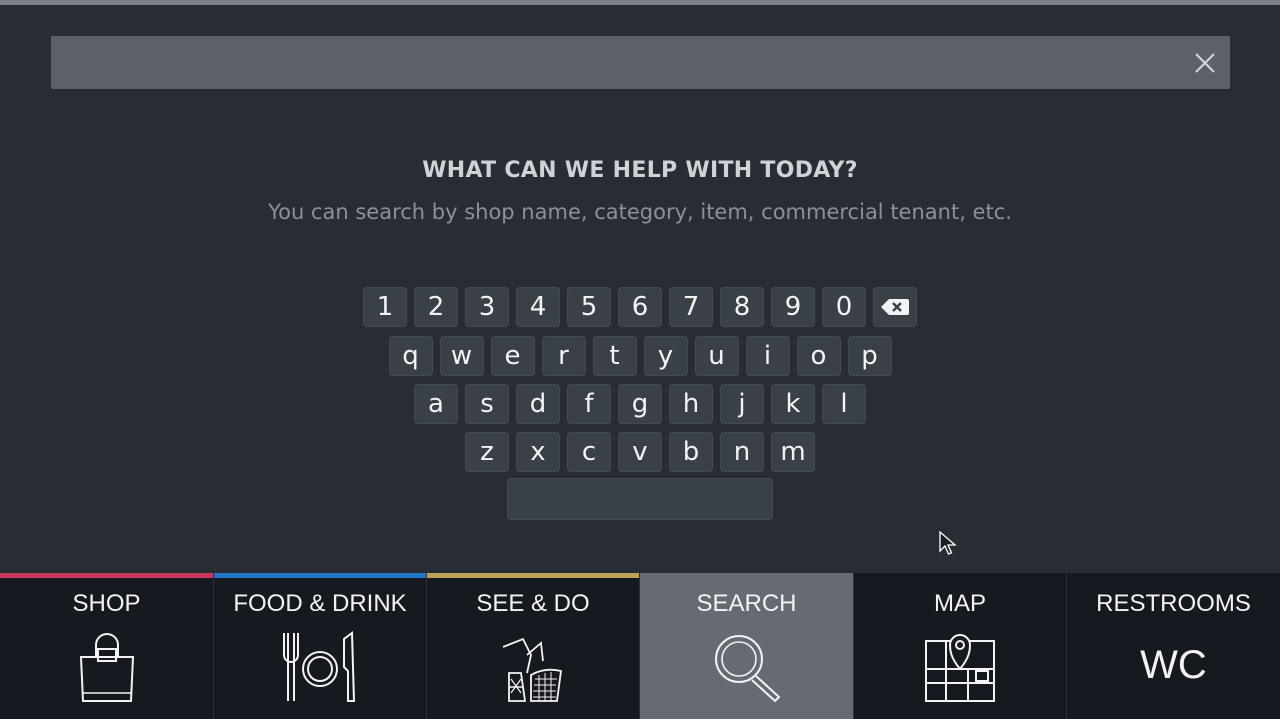 The image size is (1280, 719). What do you see at coordinates (869, 356) in the screenshot?
I see `key-p: p` at bounding box center [869, 356].